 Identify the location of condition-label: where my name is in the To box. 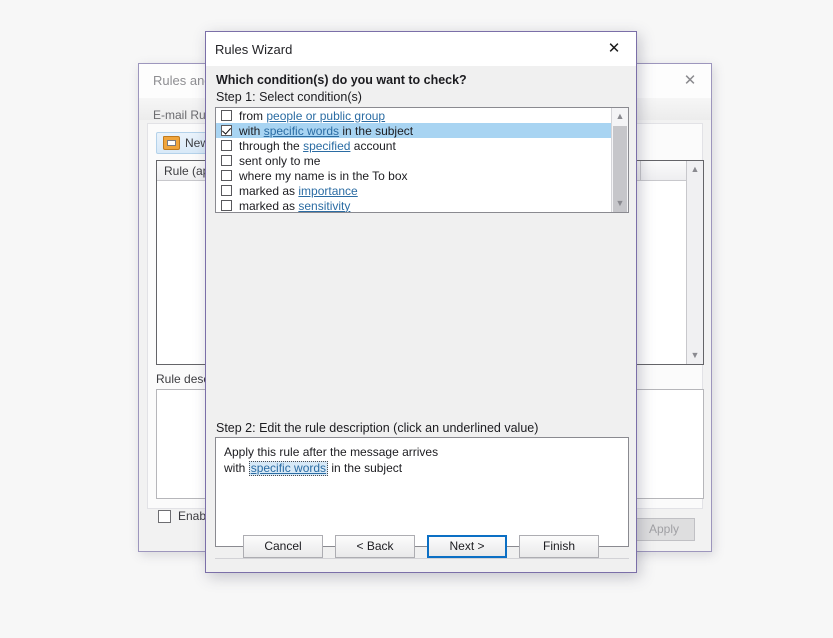
(323, 176).